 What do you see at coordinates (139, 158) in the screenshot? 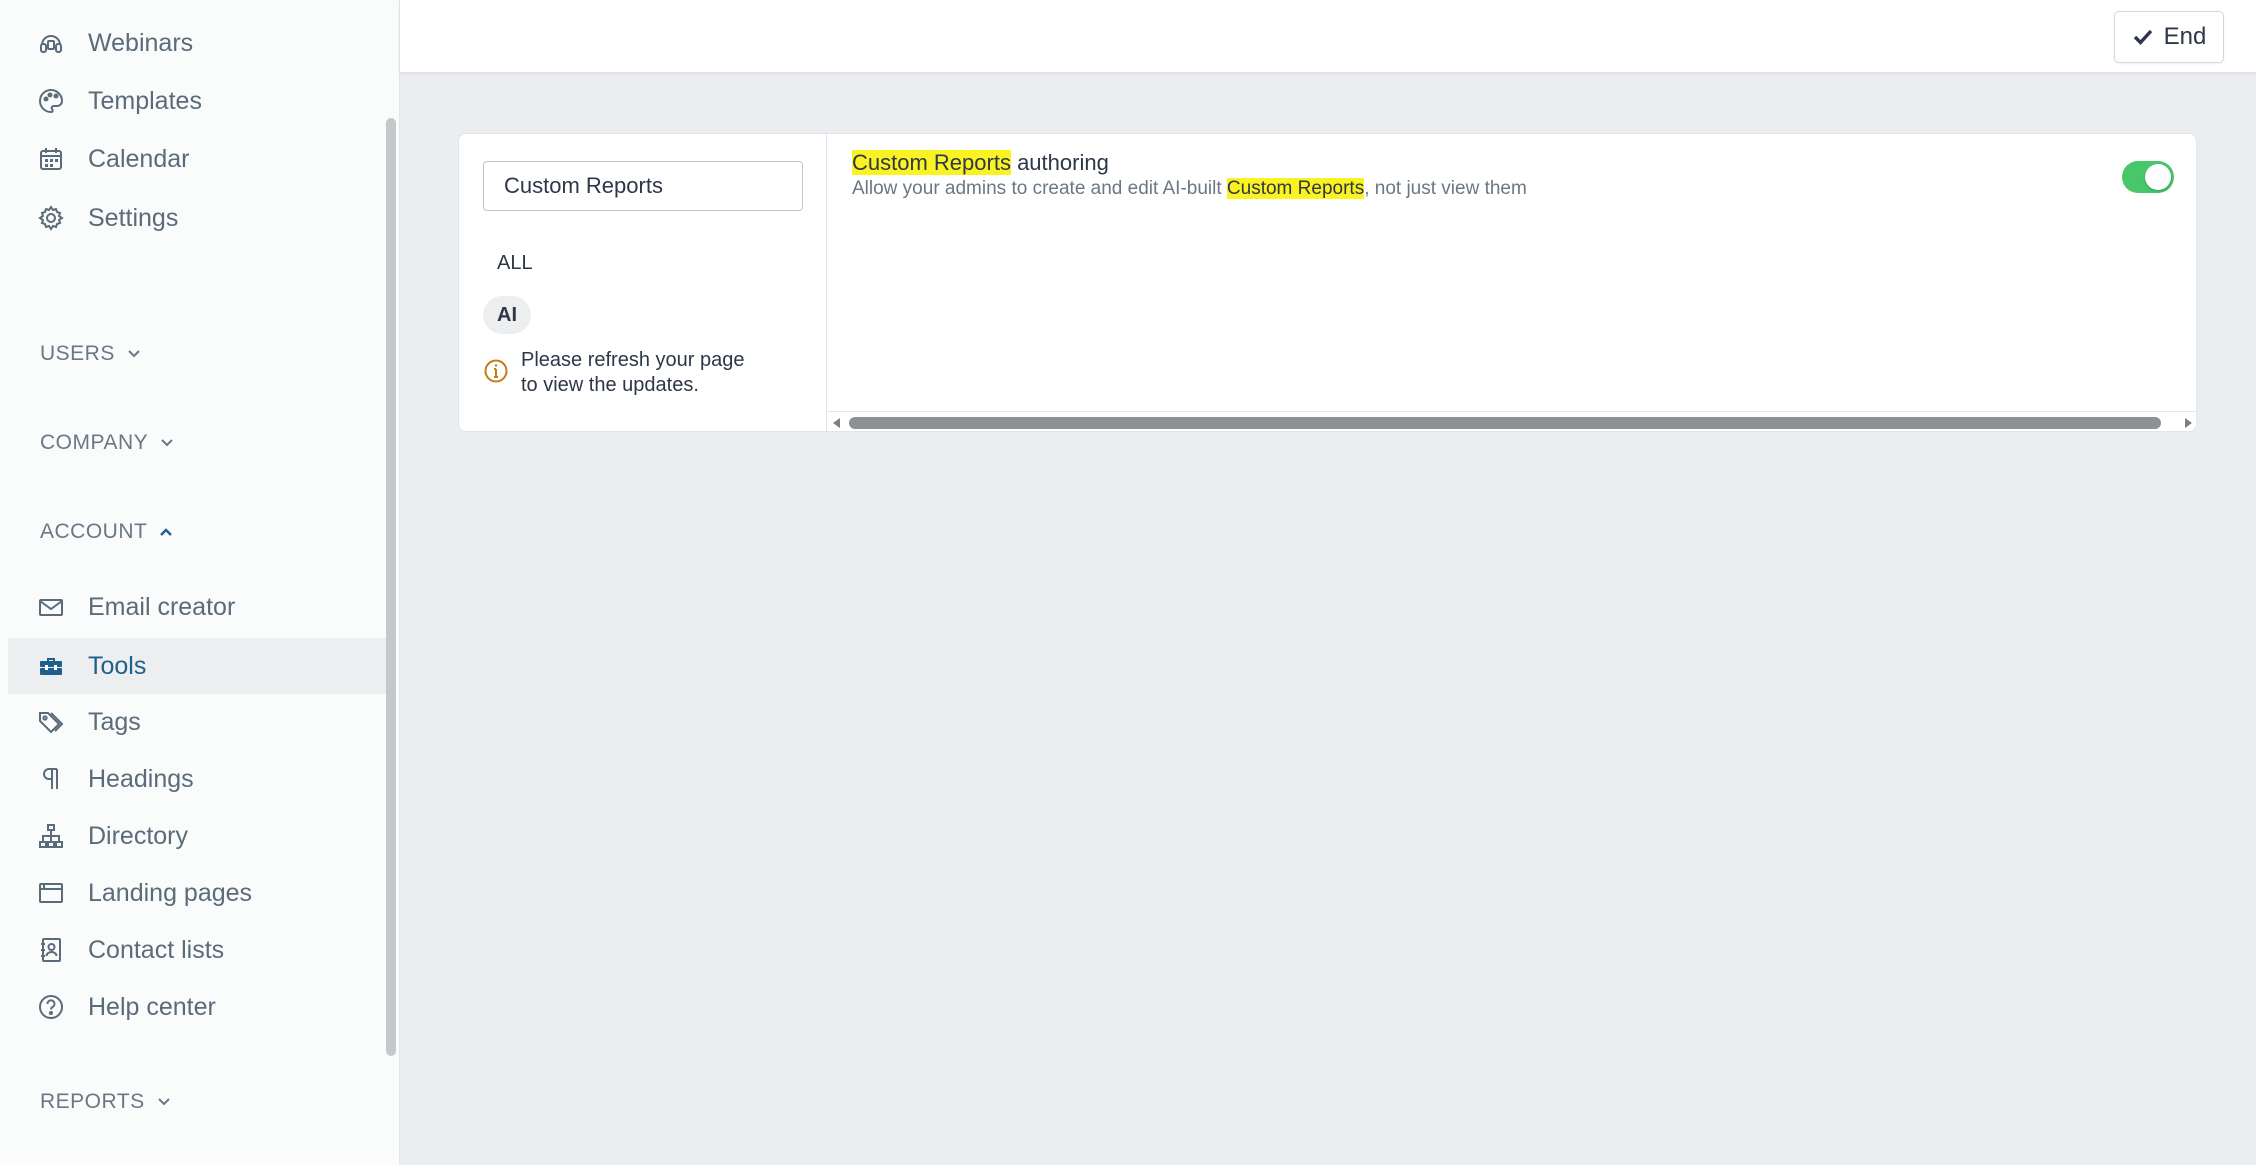
I see `sidebar-item-label: Calendar` at bounding box center [139, 158].